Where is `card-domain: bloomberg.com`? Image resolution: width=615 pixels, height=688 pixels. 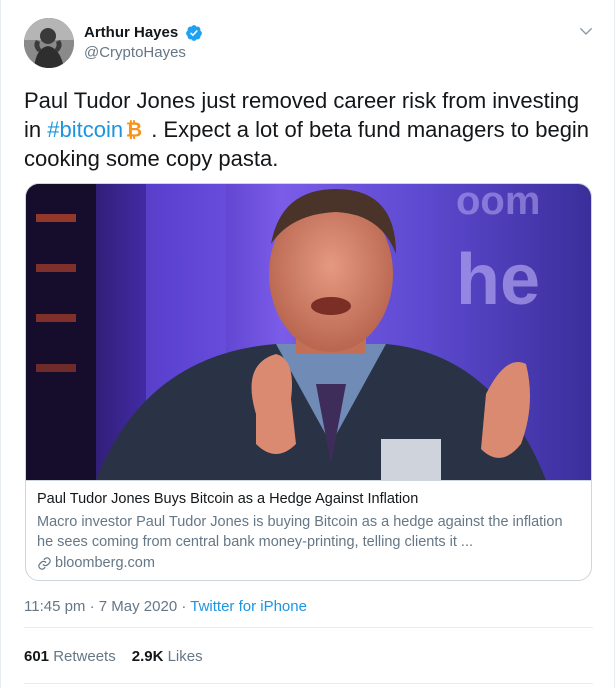 card-domain: bloomberg.com is located at coordinates (96, 563).